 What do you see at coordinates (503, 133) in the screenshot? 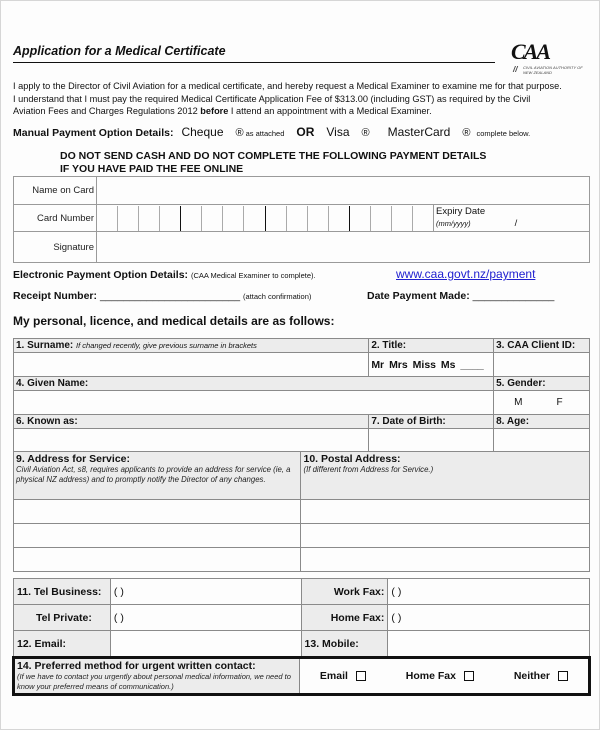
I see `complete-below-note: complete below.` at bounding box center [503, 133].